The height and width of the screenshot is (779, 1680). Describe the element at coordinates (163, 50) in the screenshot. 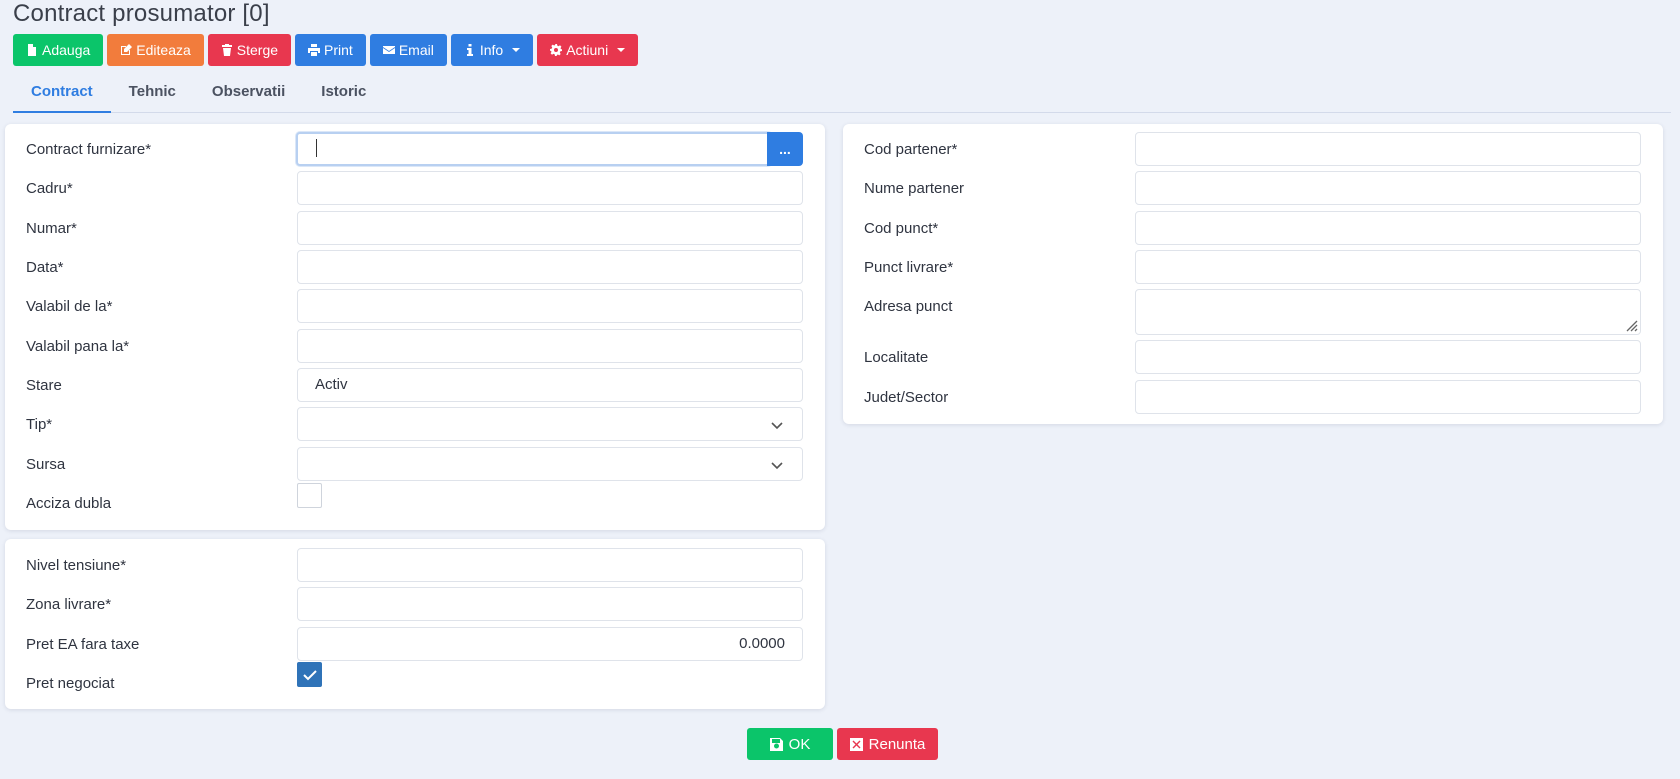

I see `edit-button-label: Editeaza` at that location.